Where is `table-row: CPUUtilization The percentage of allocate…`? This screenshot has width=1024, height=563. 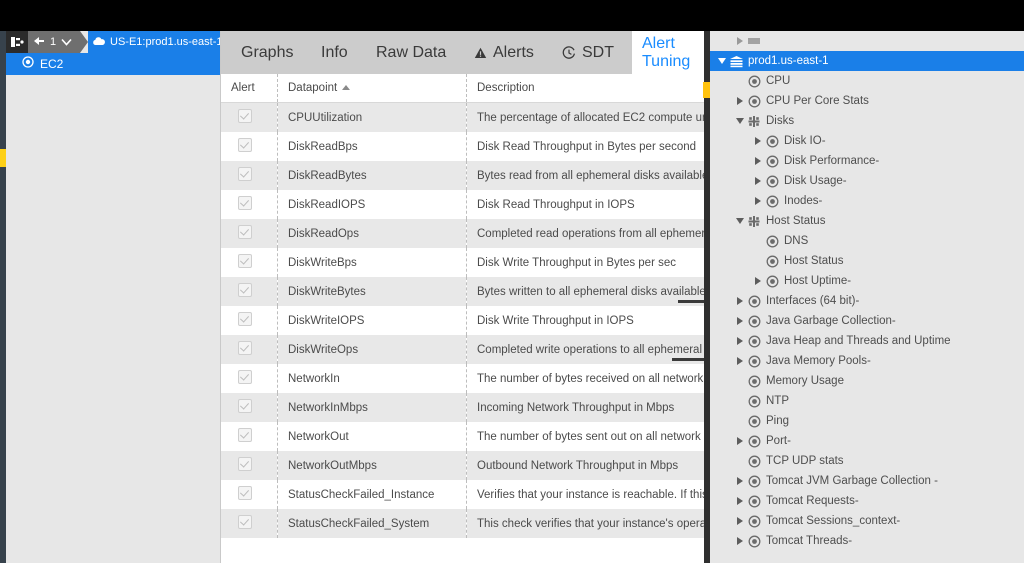
table-row: CPUUtilization The percentage of allocate… is located at coordinates (465, 117).